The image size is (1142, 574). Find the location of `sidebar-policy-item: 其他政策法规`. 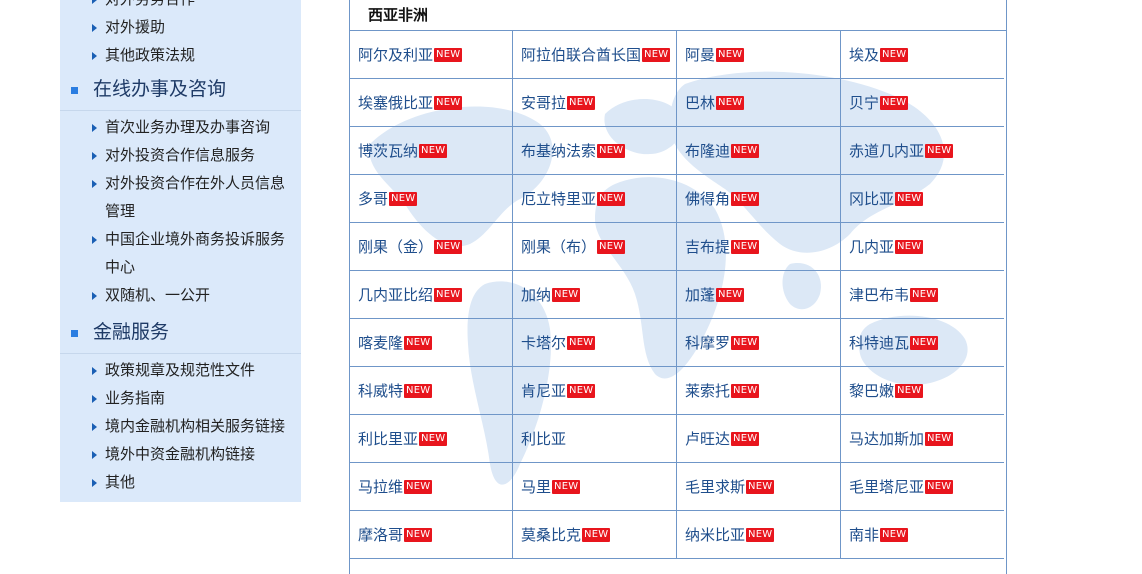

sidebar-policy-item: 其他政策法规 is located at coordinates (180, 56).